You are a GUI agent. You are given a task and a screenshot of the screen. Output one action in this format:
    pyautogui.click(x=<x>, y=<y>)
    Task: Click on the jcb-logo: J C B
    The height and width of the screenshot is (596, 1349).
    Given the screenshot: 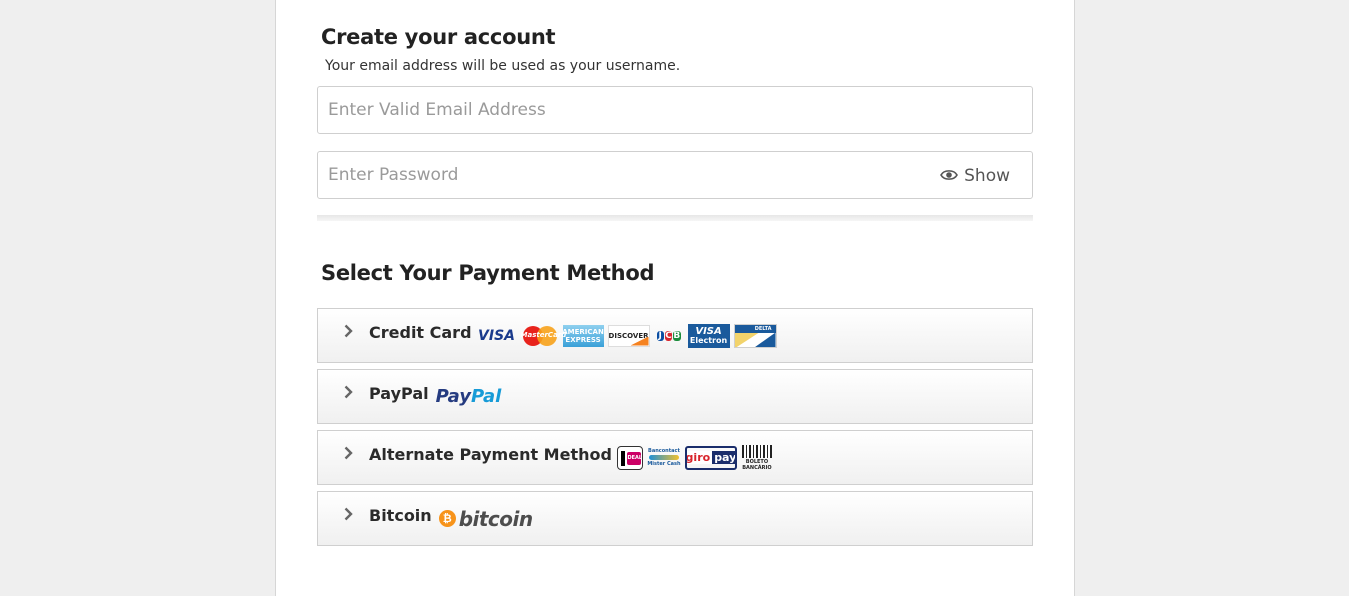 What is the action you would take?
    pyautogui.click(x=669, y=336)
    